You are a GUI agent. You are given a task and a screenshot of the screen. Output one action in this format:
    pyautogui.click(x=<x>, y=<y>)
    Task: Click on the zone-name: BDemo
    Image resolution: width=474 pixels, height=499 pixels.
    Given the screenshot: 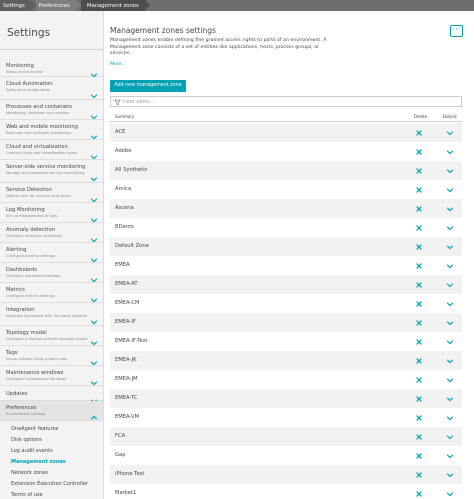 What is the action you would take?
    pyautogui.click(x=124, y=227)
    